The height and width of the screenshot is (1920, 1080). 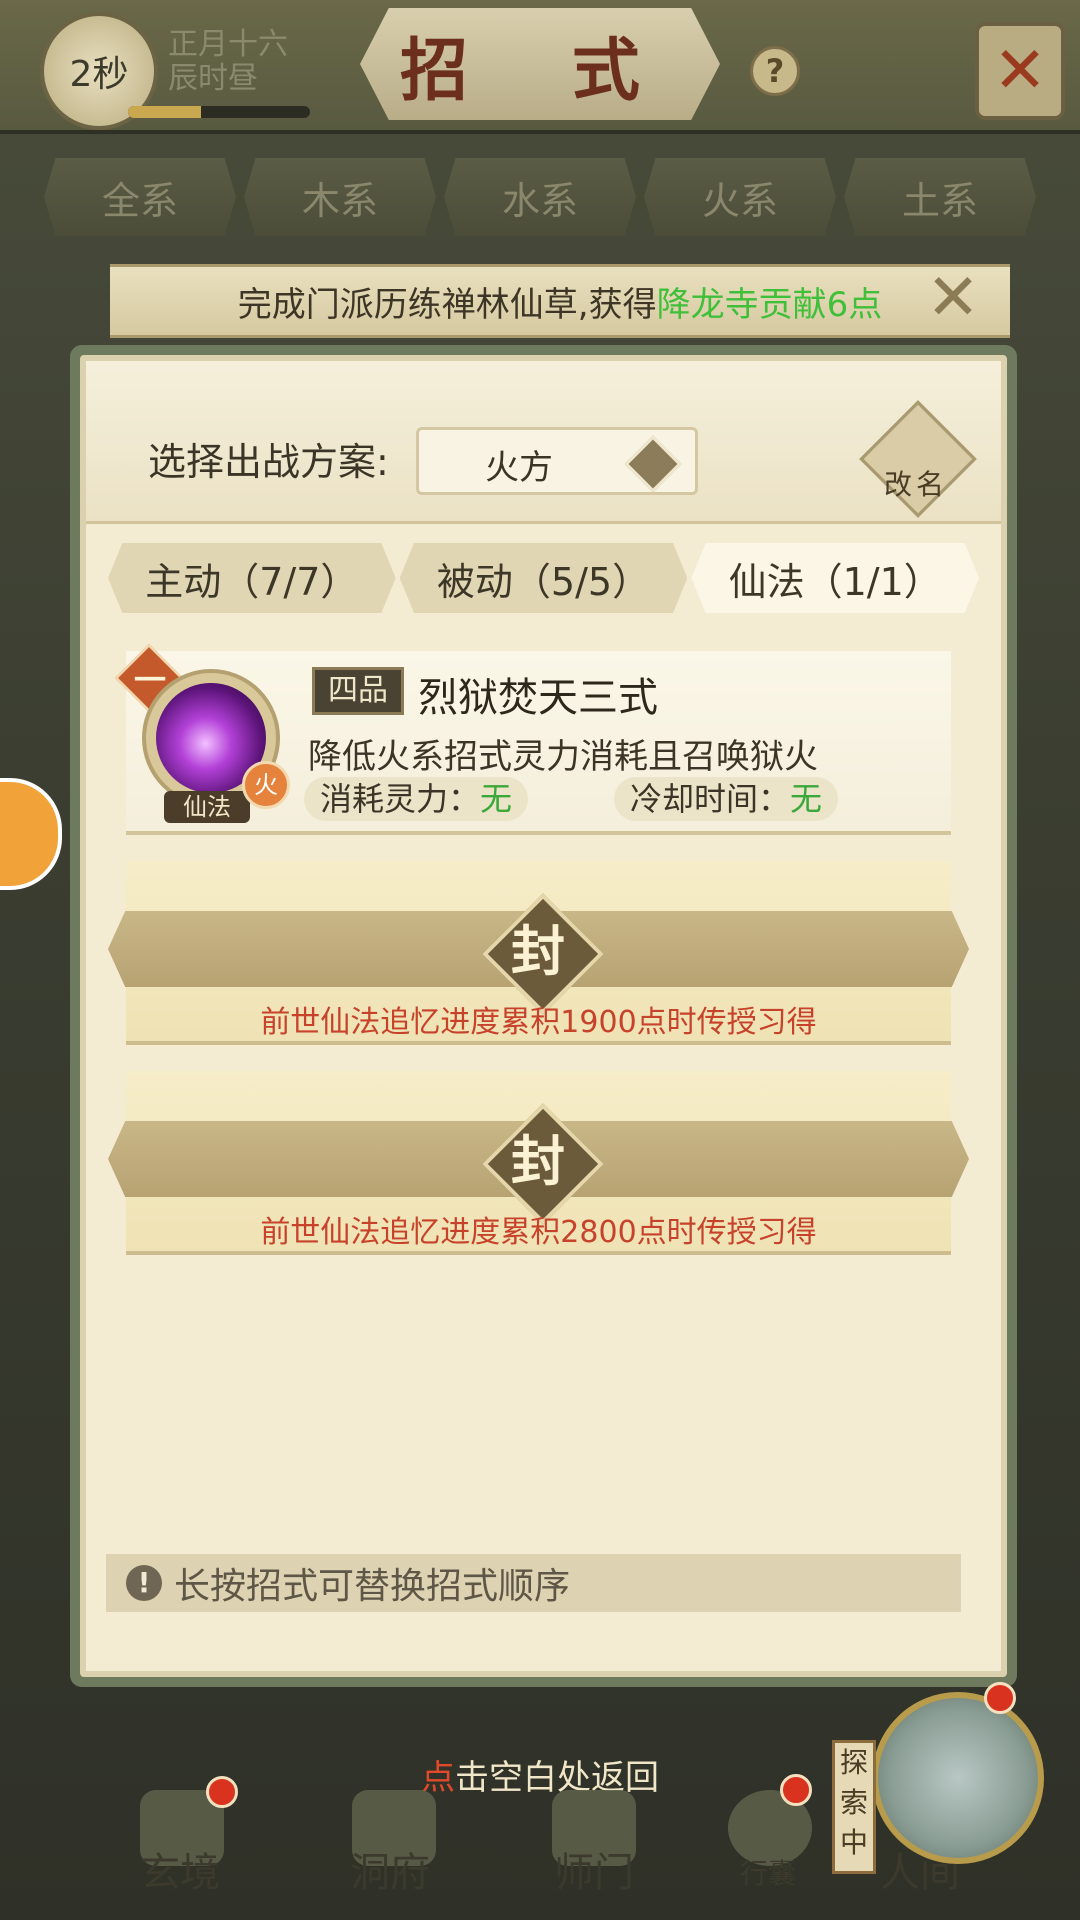 I want to click on tab-active-skills: 主动（7/7）, so click(x=252, y=578).